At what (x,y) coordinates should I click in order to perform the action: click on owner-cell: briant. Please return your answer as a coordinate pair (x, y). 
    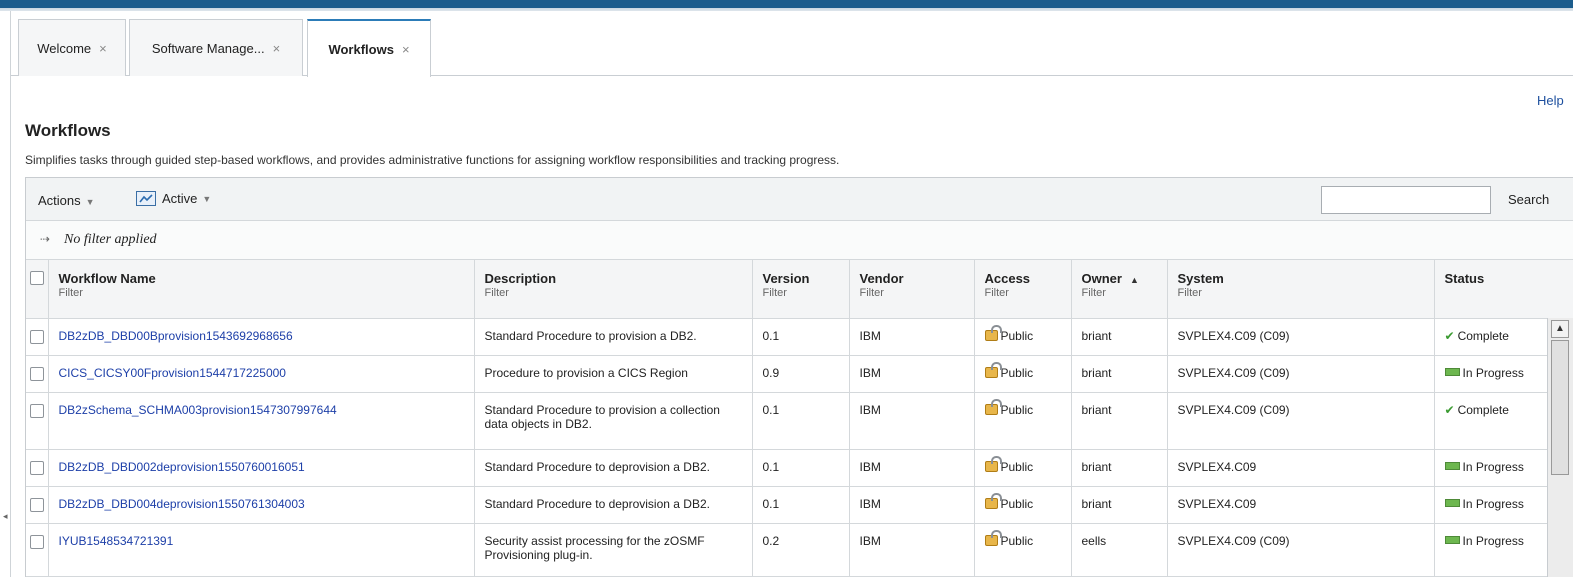
    Looking at the image, I should click on (1119, 468).